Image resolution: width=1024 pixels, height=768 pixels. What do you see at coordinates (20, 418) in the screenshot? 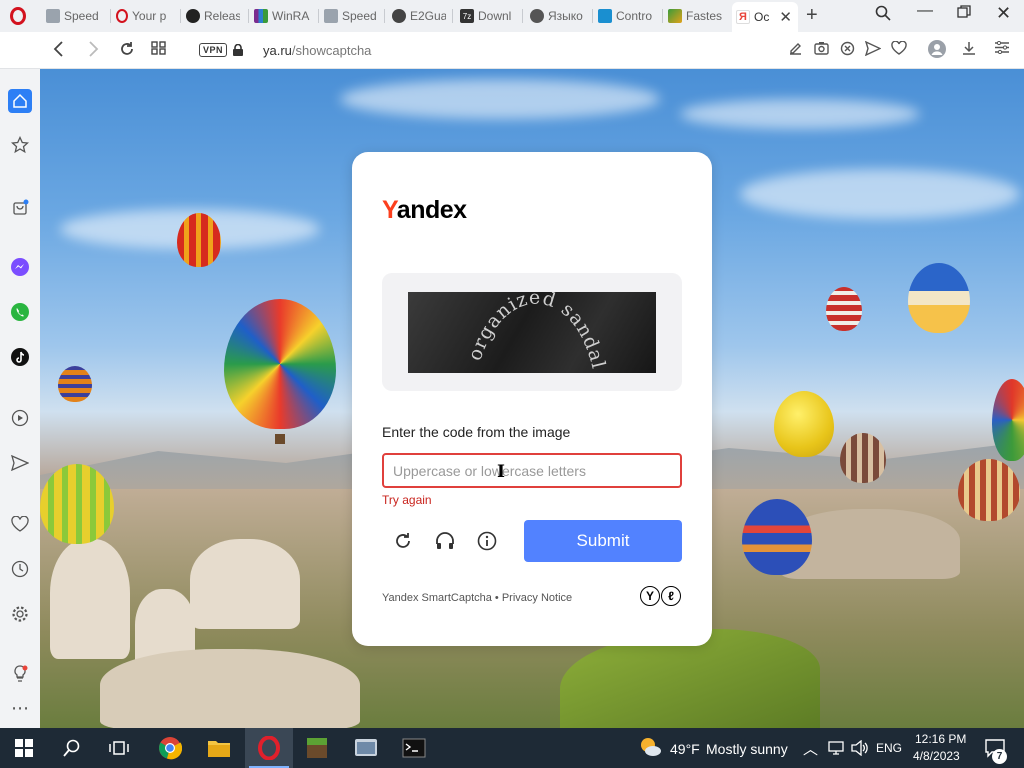
I see `player-icon` at bounding box center [20, 418].